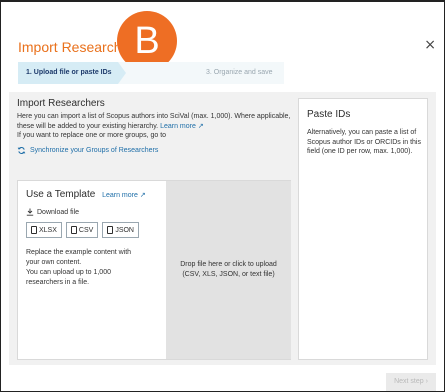 This screenshot has width=445, height=392. Describe the element at coordinates (58, 212) in the screenshot. I see `download-label-text: Download file` at that location.